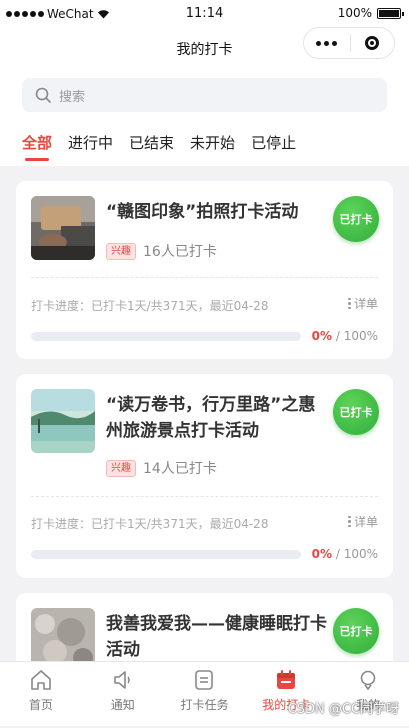 Image resolution: width=409 pixels, height=728 pixels. I want to click on battery-status: 100%, so click(370, 13).